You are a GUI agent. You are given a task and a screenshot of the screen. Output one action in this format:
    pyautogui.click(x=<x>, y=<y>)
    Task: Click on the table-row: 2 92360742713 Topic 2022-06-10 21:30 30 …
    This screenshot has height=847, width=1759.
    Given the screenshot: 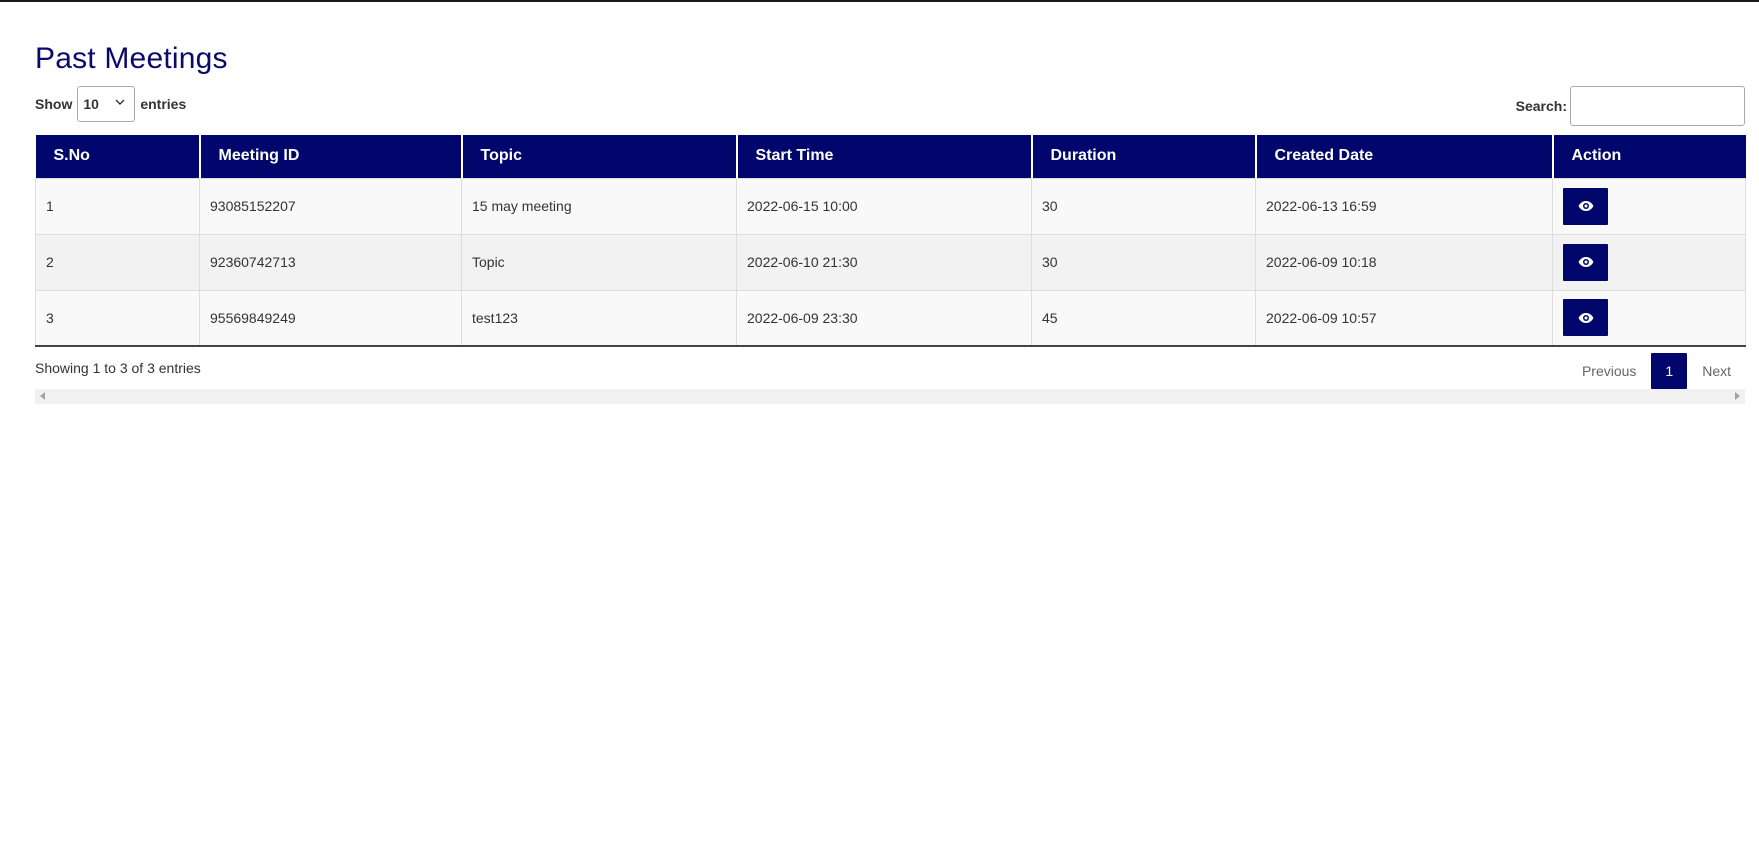 What is the action you would take?
    pyautogui.click(x=890, y=262)
    